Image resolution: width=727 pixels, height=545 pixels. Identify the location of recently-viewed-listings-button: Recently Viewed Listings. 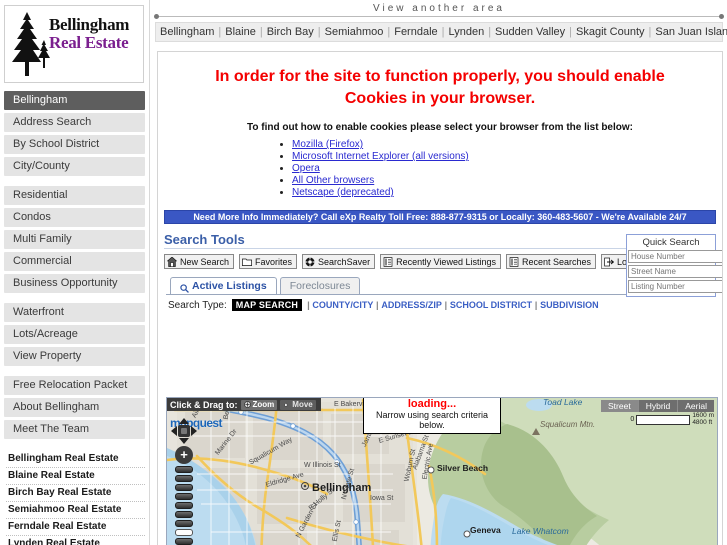
(440, 262).